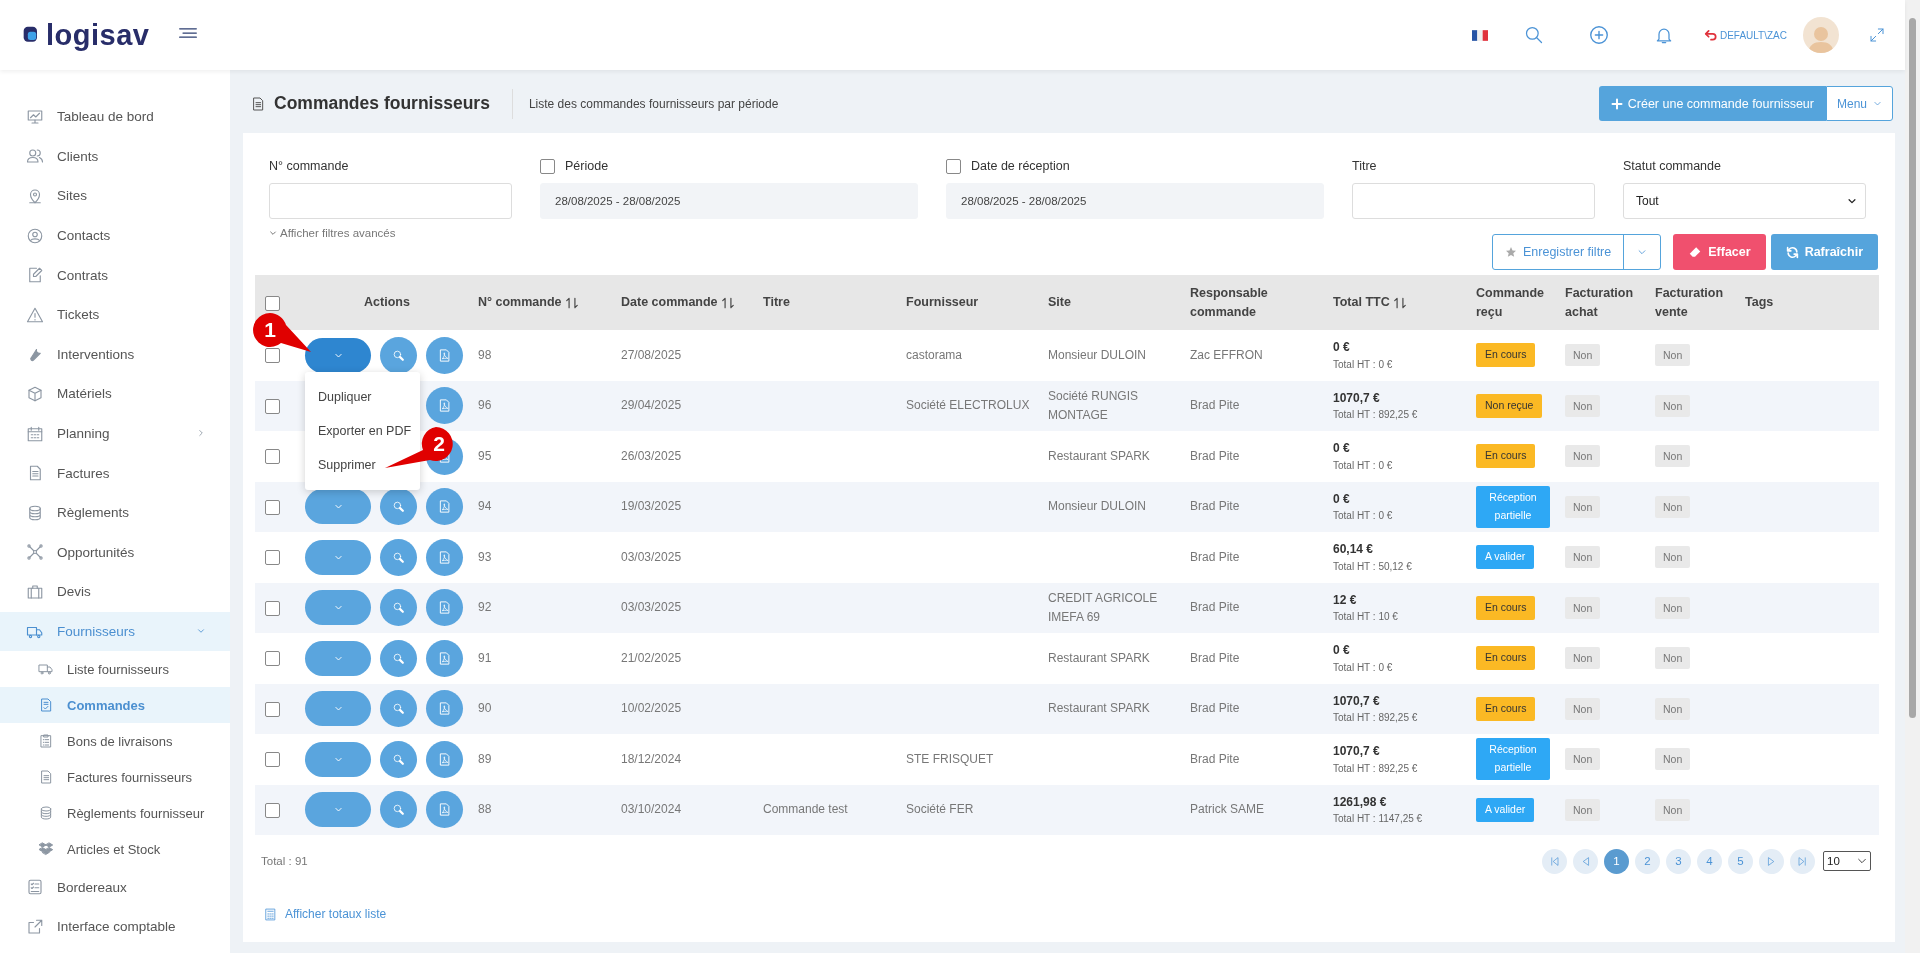 The height and width of the screenshot is (953, 1920). Describe the element at coordinates (485, 455) in the screenshot. I see `order-number: 95` at that location.